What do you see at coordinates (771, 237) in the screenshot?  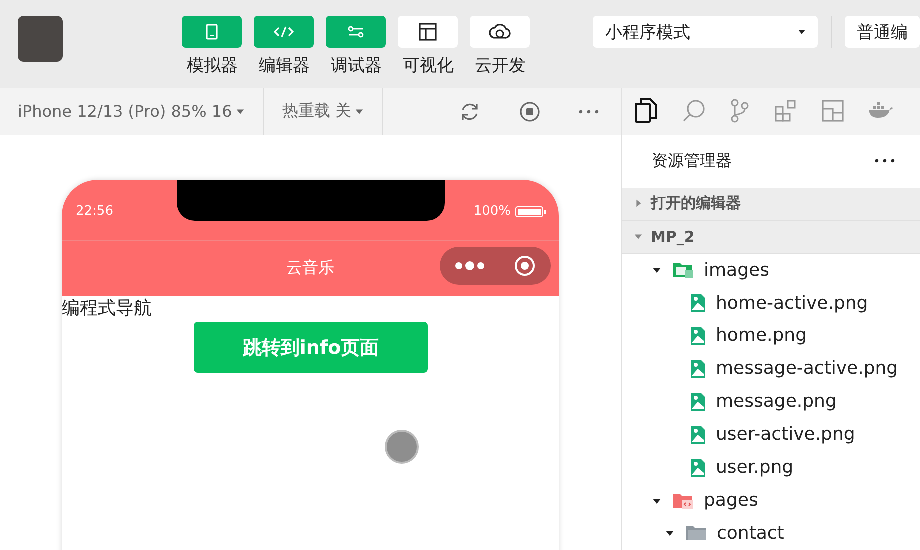 I see `explorer-section: MP_2` at bounding box center [771, 237].